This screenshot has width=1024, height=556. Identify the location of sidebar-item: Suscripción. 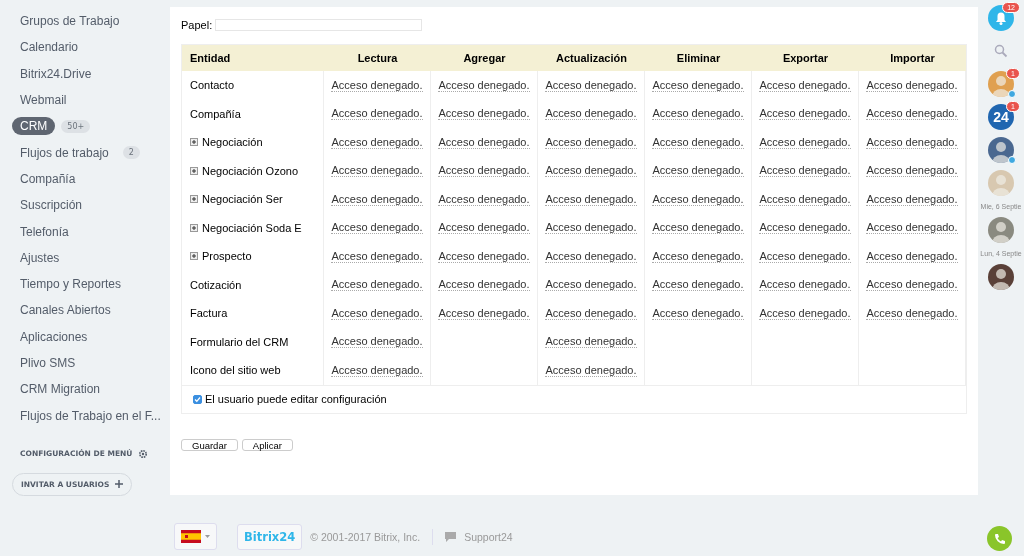
(51, 205).